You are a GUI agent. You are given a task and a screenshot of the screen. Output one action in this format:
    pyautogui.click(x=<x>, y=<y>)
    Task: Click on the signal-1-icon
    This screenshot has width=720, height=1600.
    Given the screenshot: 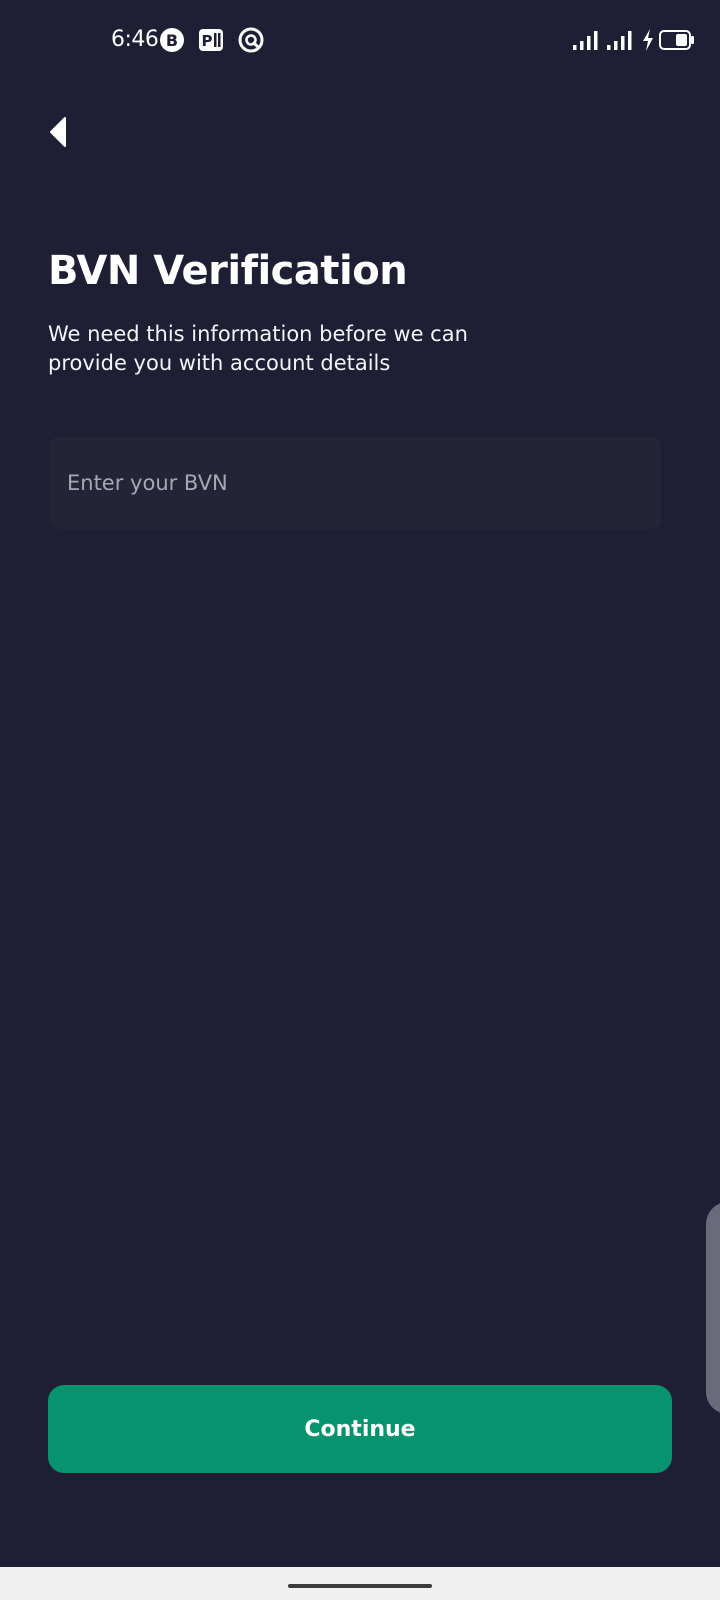 What is the action you would take?
    pyautogui.click(x=586, y=40)
    